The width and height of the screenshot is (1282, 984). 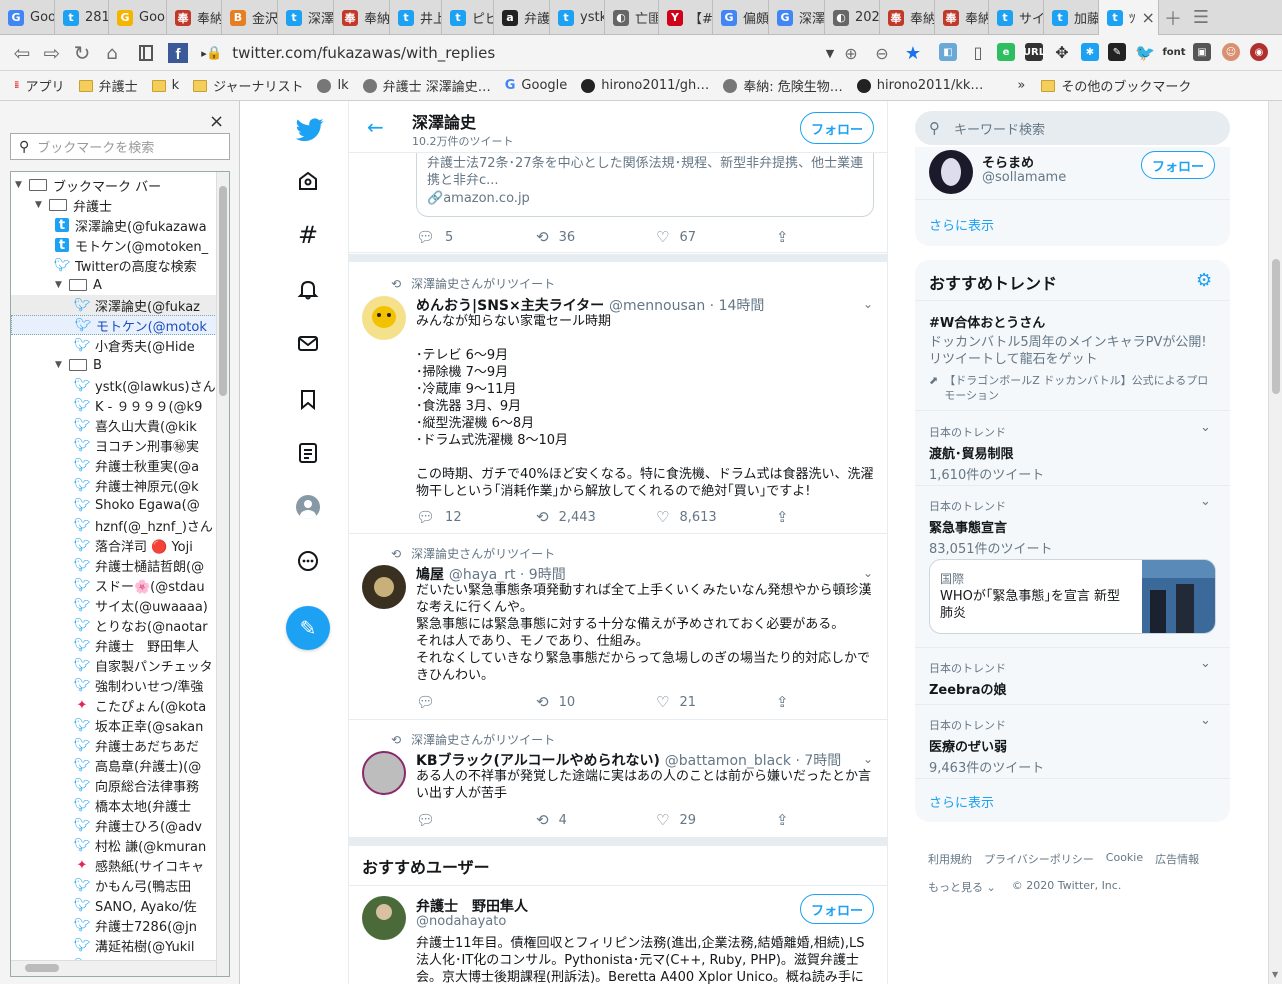 I want to click on bookmark-item: 🐦︎ 弁護士樋詰哲朗(@, so click(x=114, y=565).